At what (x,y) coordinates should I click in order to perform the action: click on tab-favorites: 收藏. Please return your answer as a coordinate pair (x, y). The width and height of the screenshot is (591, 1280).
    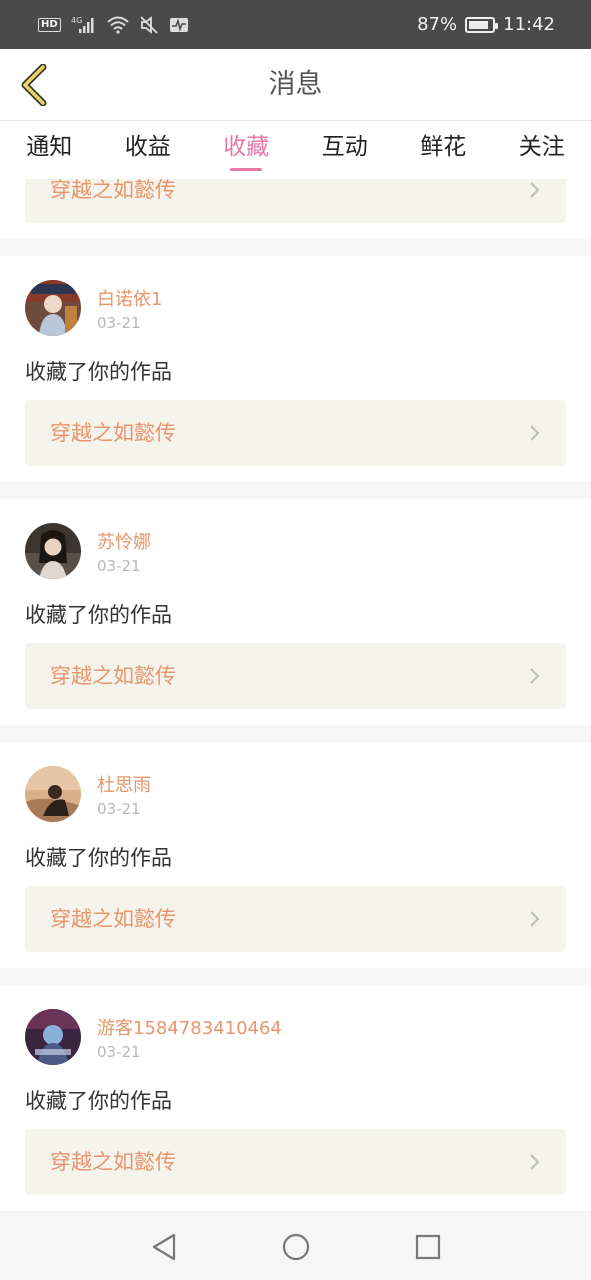
    Looking at the image, I should click on (246, 150).